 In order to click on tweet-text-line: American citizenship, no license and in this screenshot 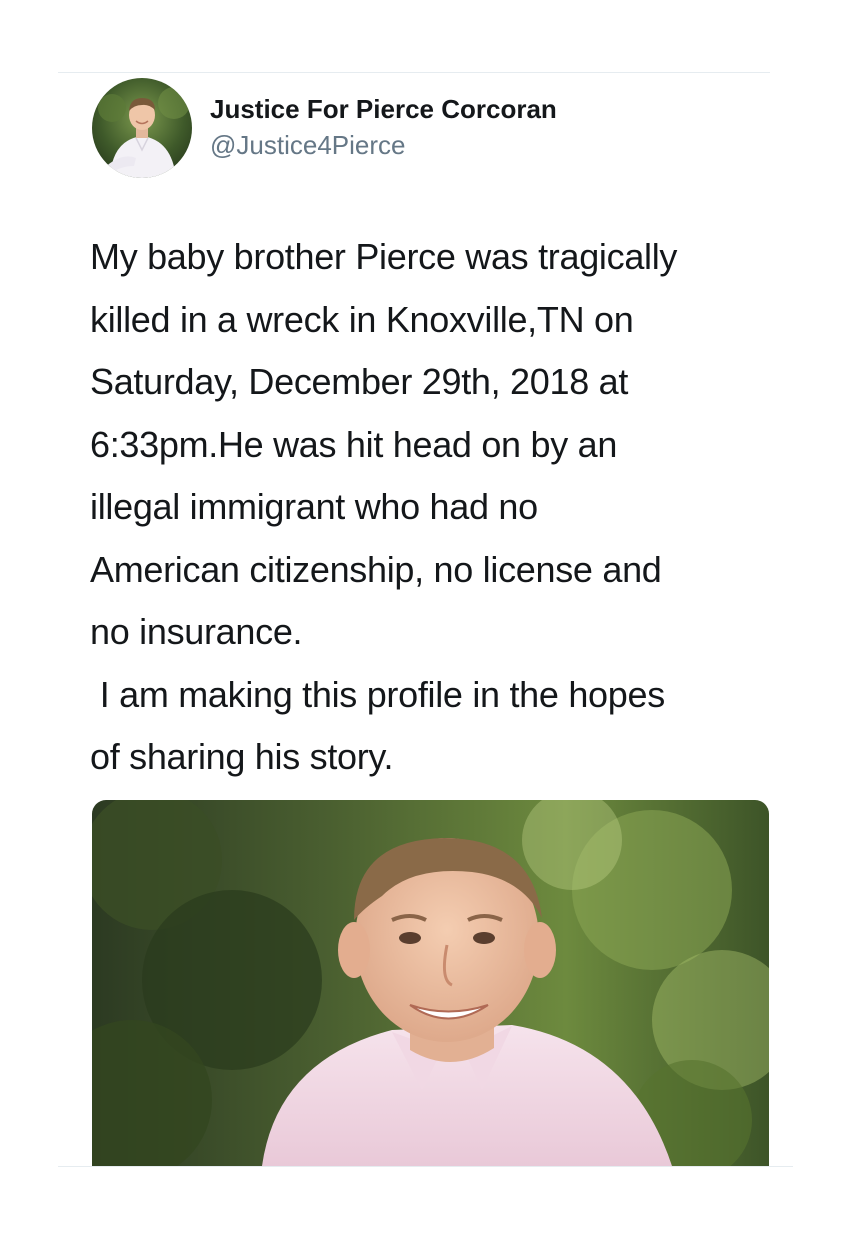, I will do `click(376, 569)`.